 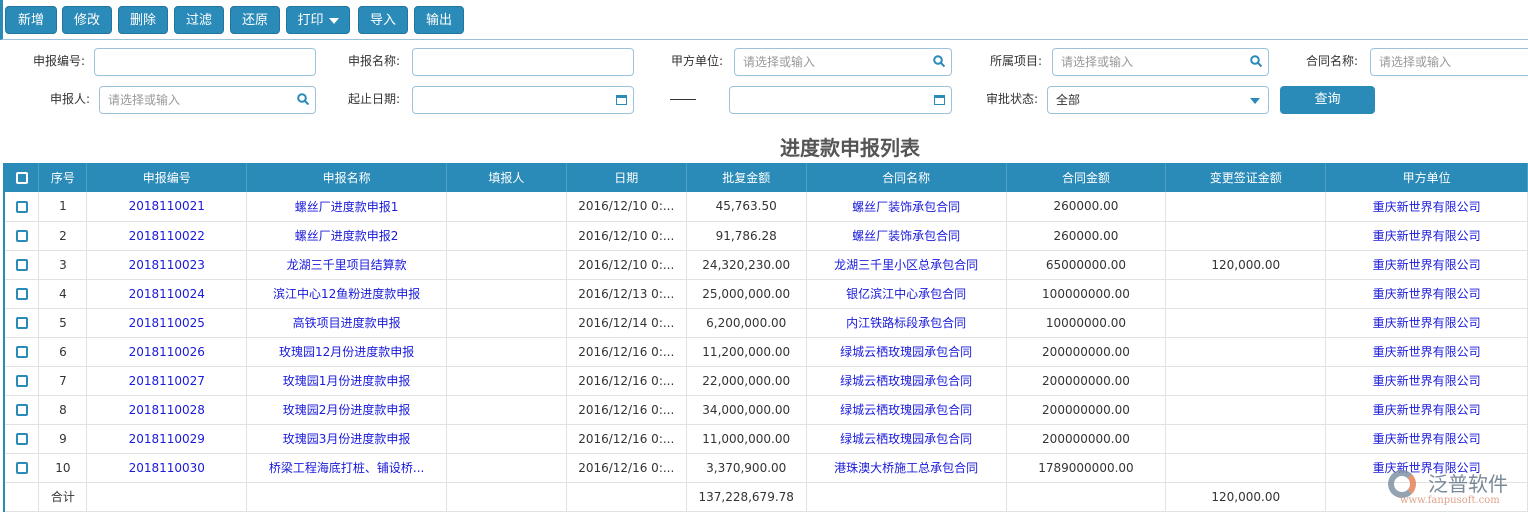 I want to click on cell-approved-amount: 11,000,000.00, so click(x=746, y=439).